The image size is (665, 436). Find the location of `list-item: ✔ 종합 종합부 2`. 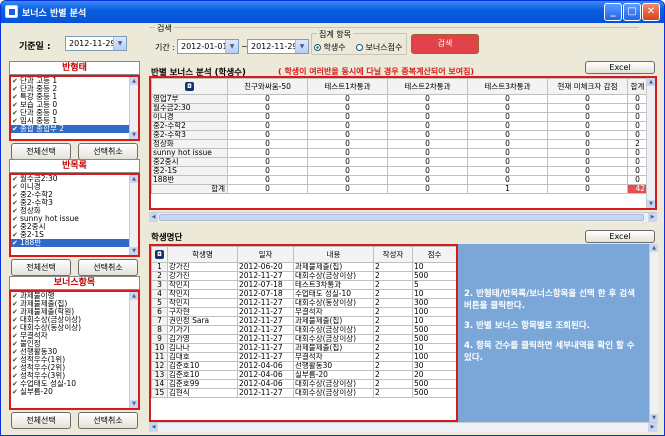

list-item: ✔ 종합 종합부 2 is located at coordinates (74, 129).